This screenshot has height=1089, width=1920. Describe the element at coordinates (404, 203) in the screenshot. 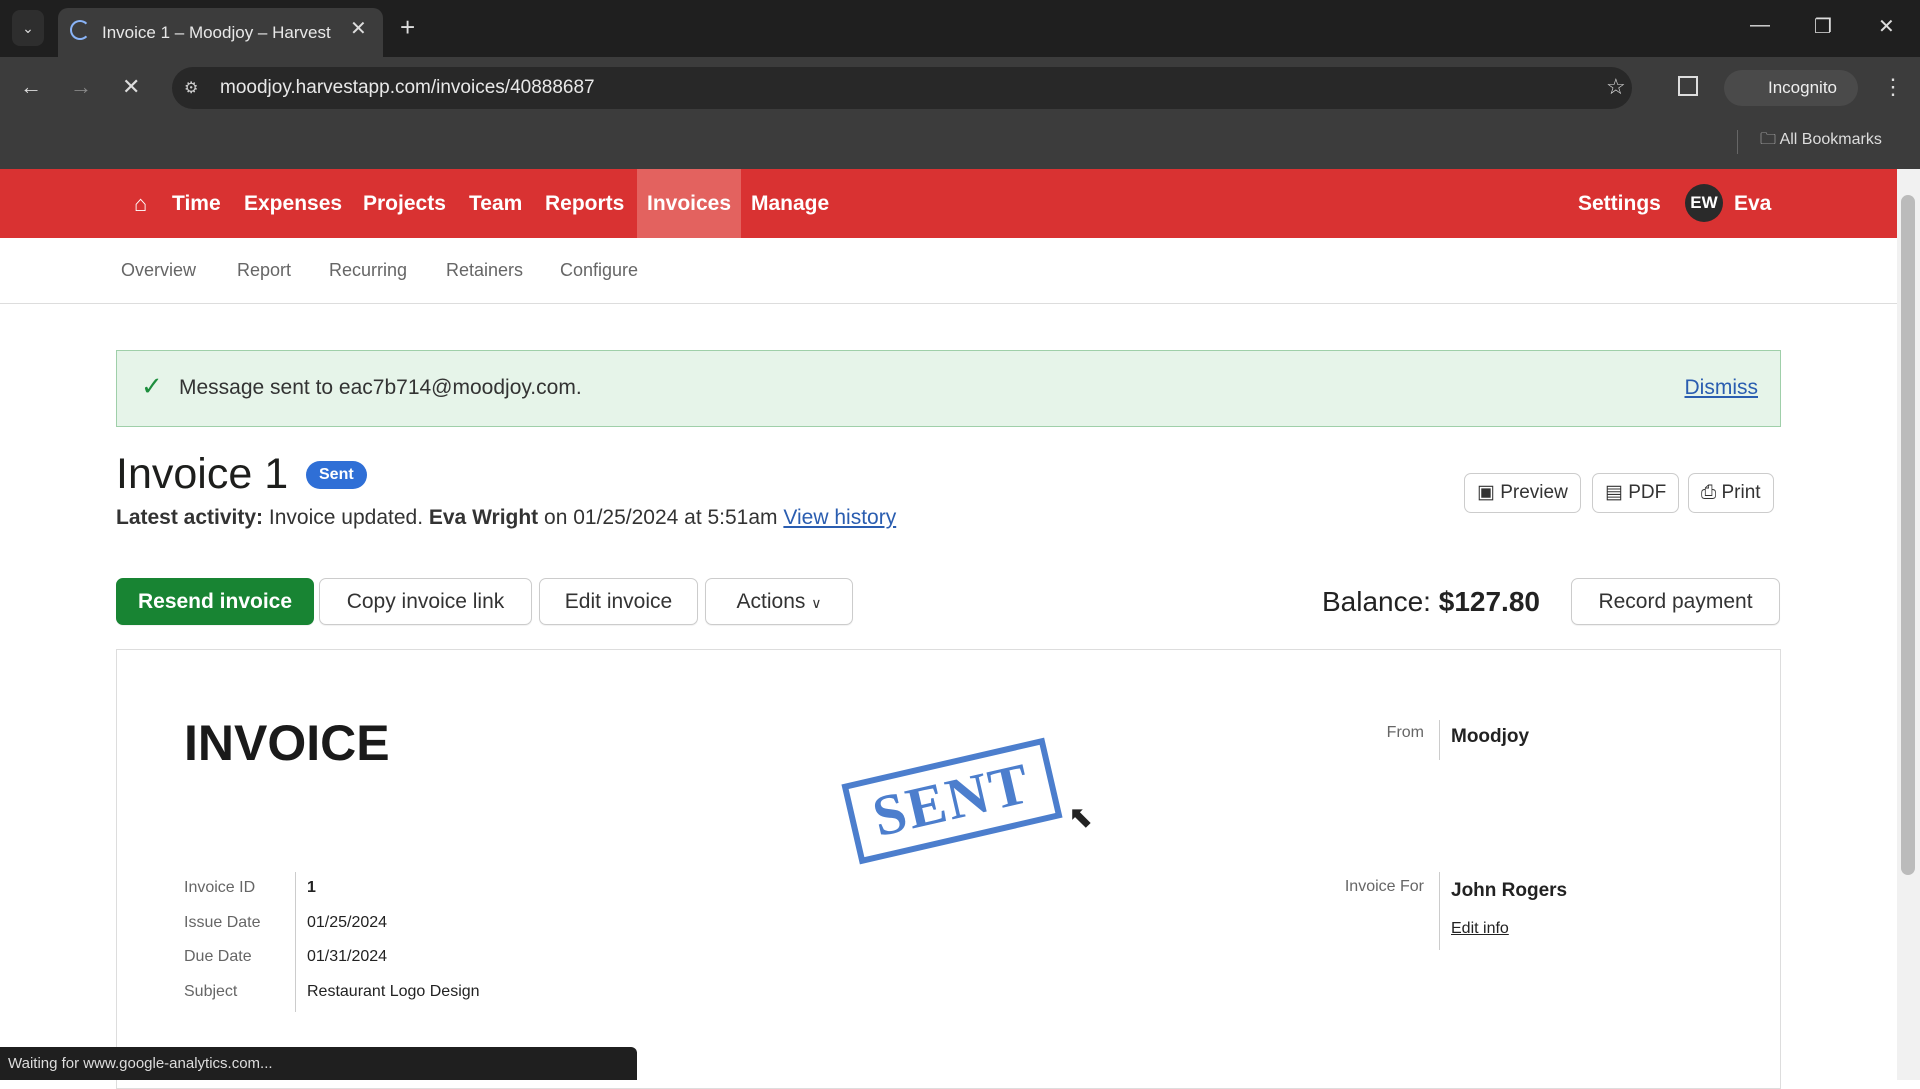

I see `nav-projects: Projects` at that location.